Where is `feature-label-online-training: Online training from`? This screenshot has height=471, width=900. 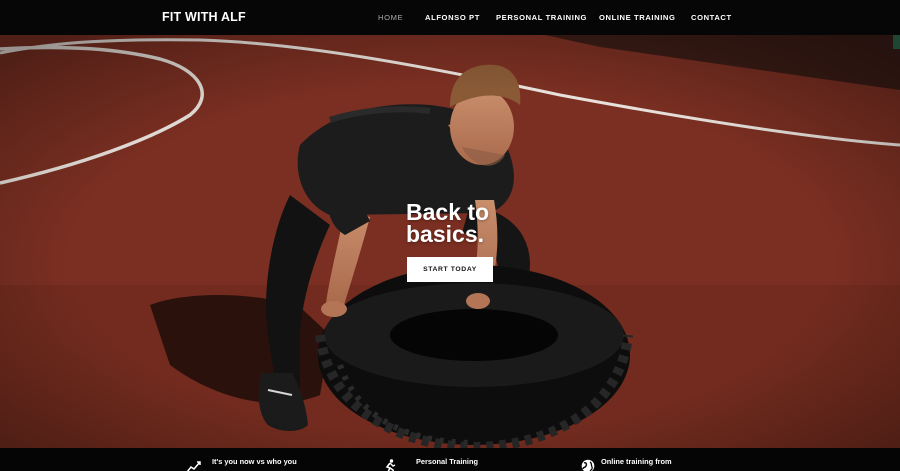
feature-label-online-training: Online training from is located at coordinates (636, 461).